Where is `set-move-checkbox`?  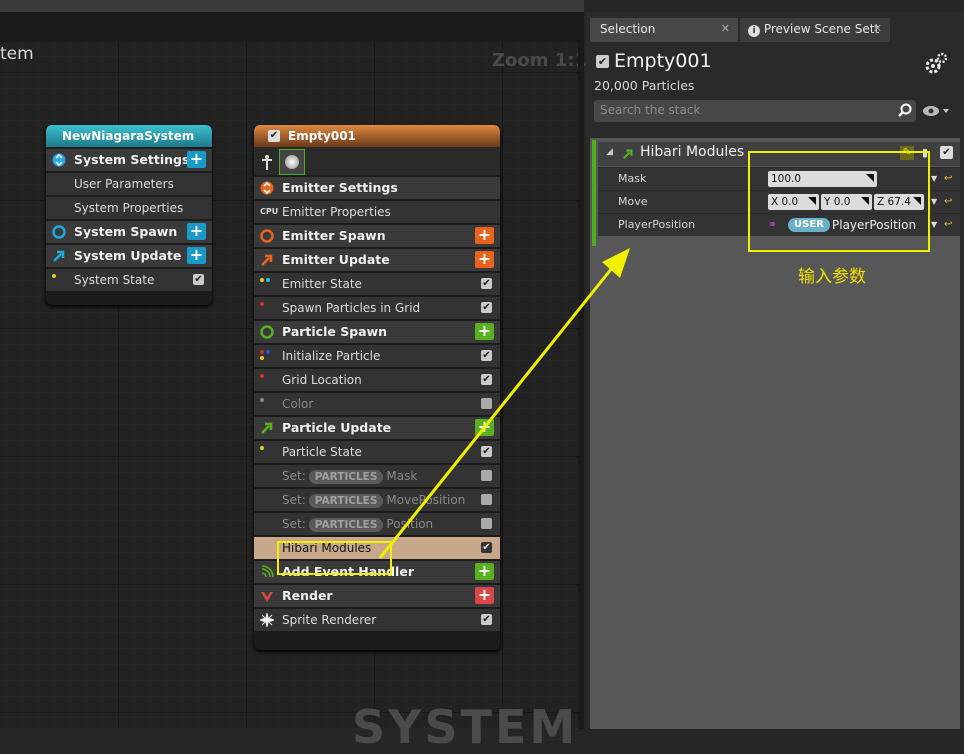
set-move-checkbox is located at coordinates (486, 499).